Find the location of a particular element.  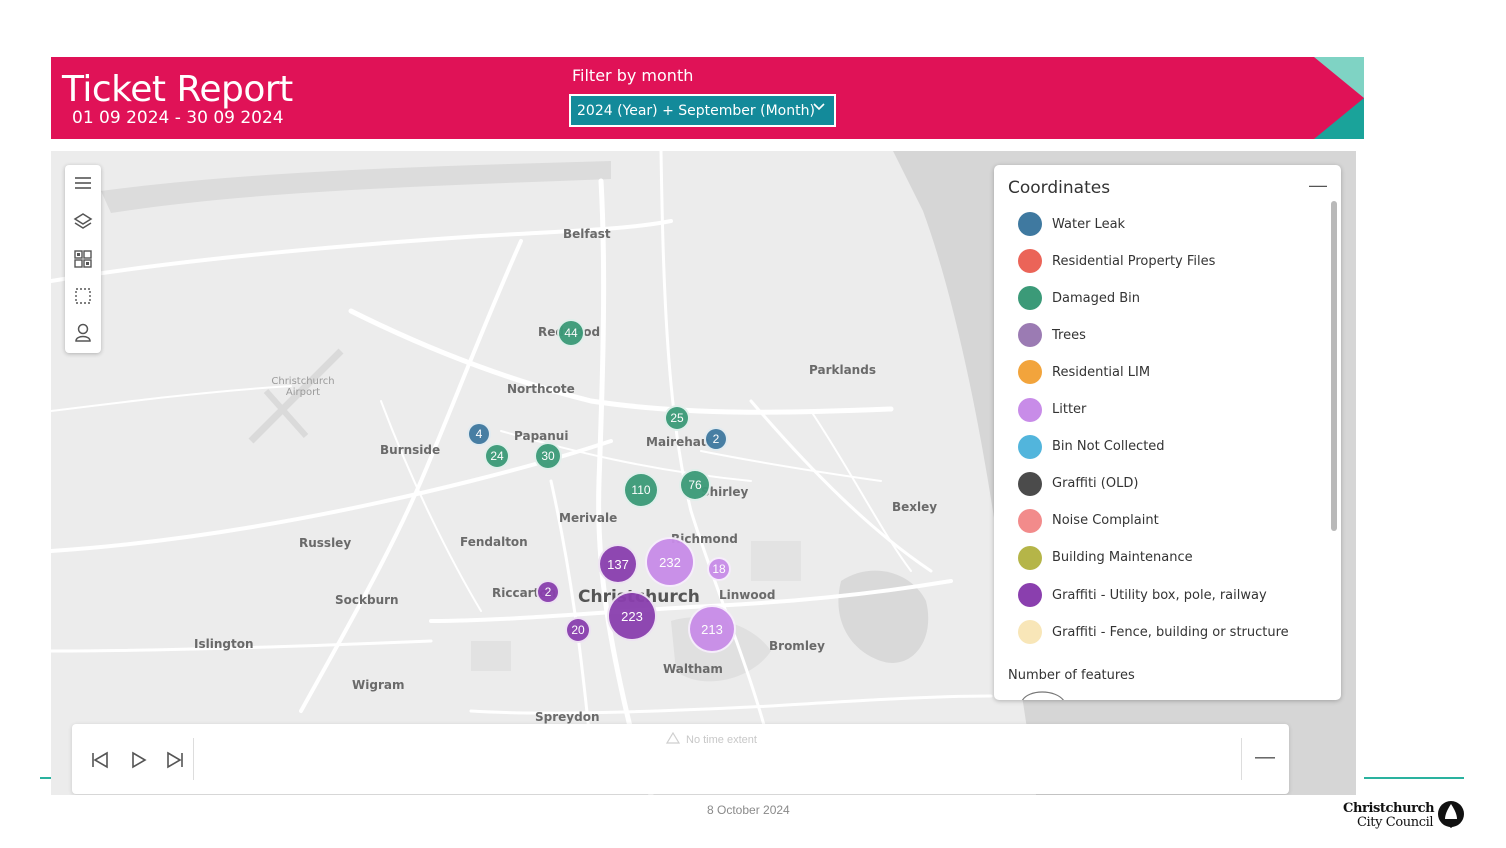

legend-label: Bin Not Collected is located at coordinates (1108, 447).